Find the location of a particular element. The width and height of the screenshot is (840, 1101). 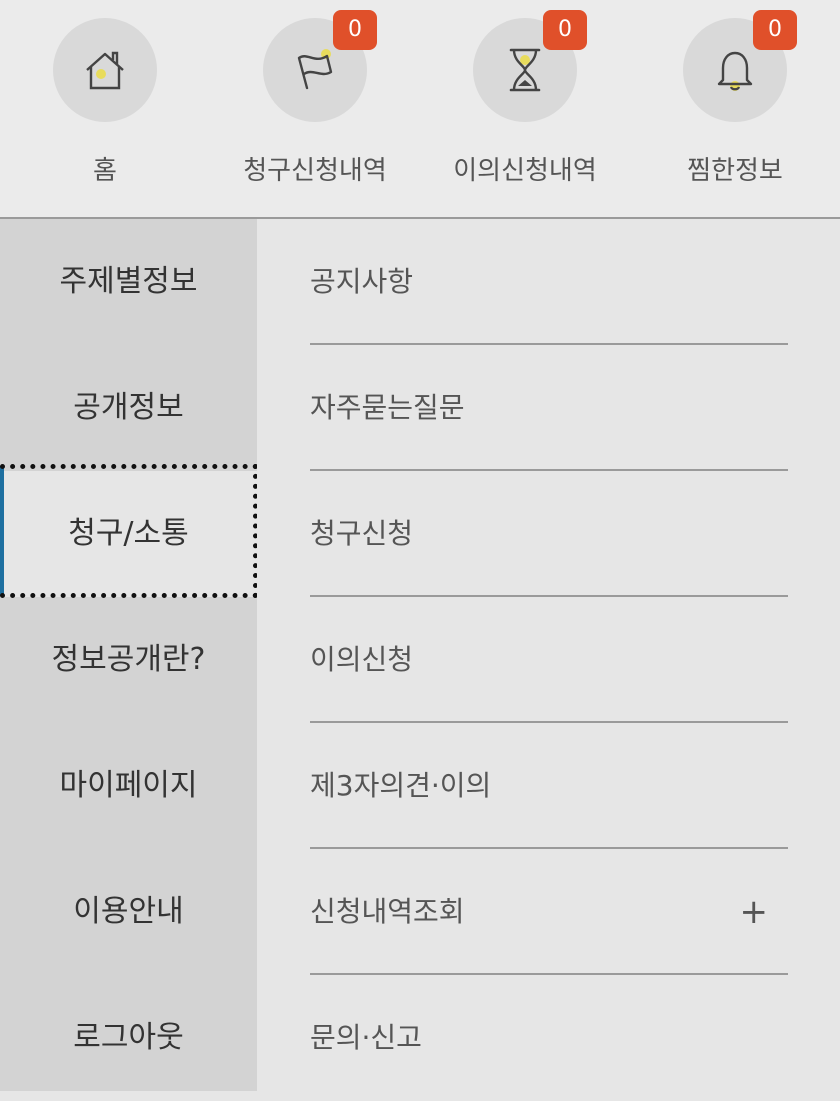

quick-menu-bookmarks: 0 찜한정보 is located at coordinates (735, 108).